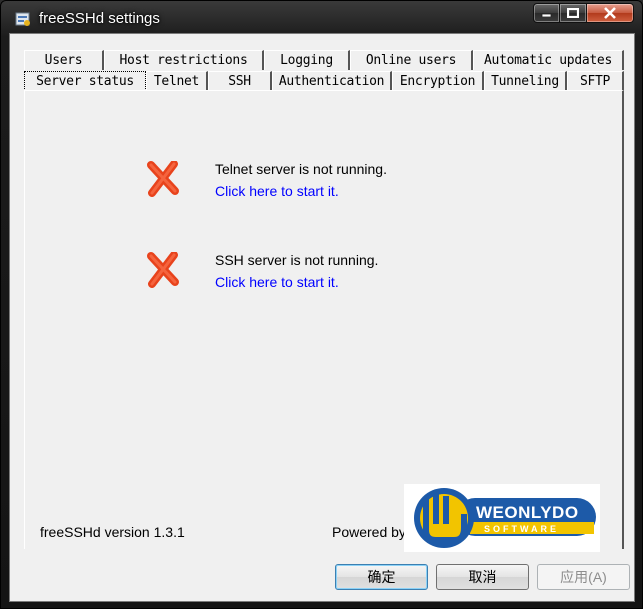 The width and height of the screenshot is (643, 609). Describe the element at coordinates (307, 60) in the screenshot. I see `tab-logging: Logging` at that location.